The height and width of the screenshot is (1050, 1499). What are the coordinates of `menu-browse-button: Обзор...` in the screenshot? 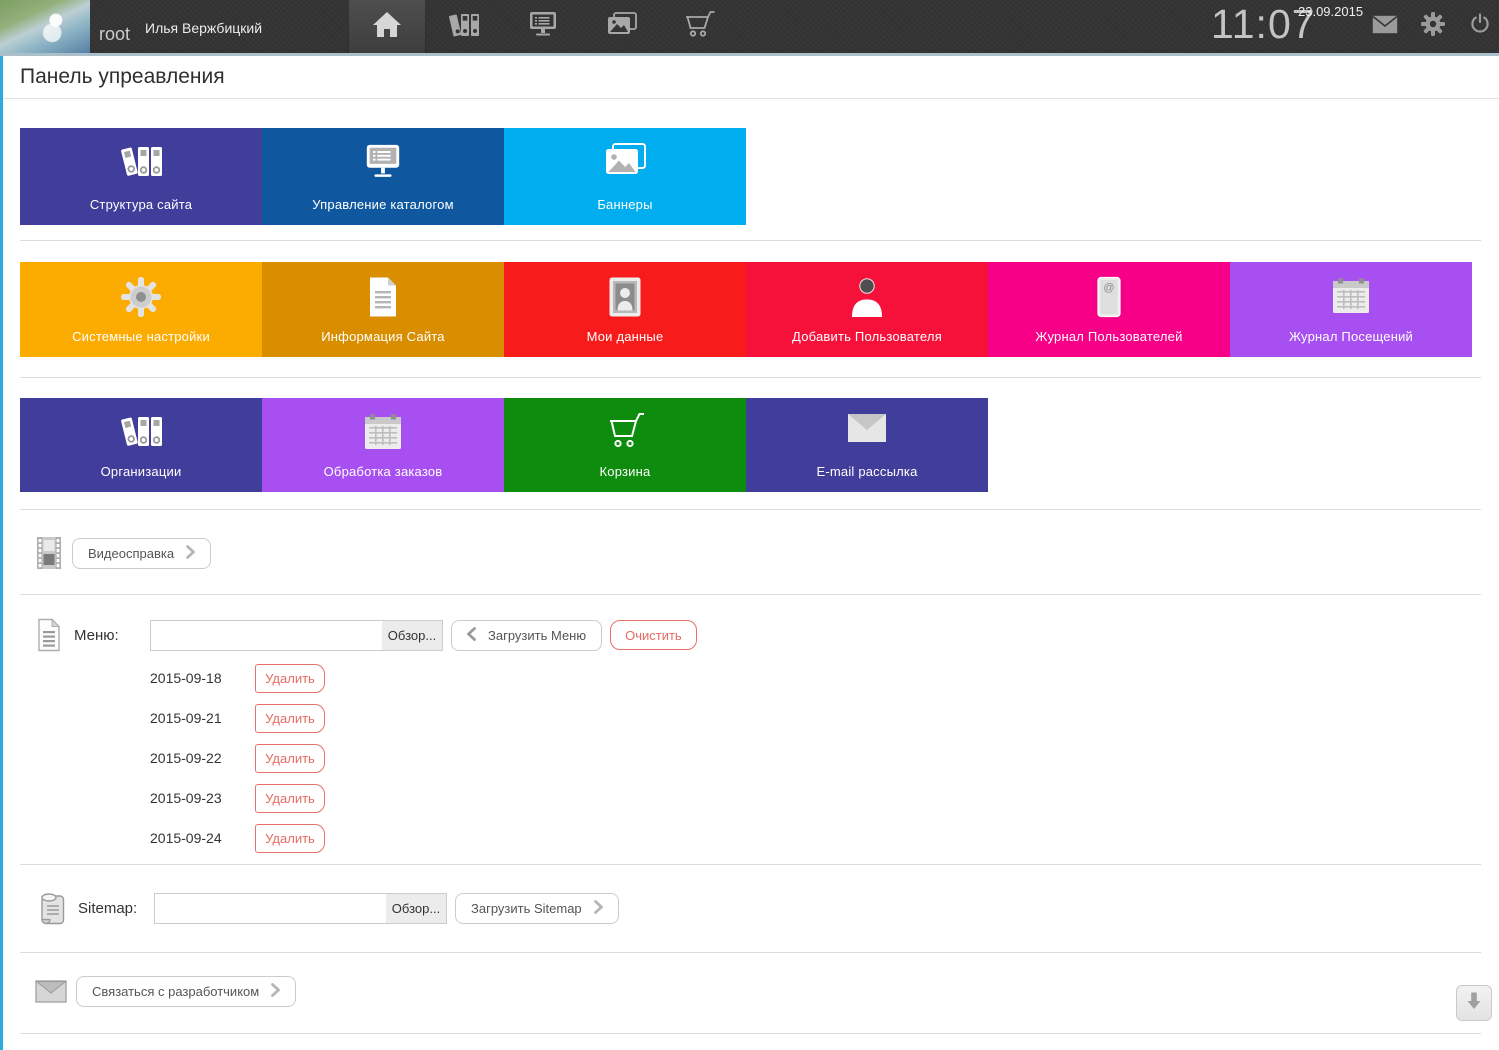 It's located at (412, 635).